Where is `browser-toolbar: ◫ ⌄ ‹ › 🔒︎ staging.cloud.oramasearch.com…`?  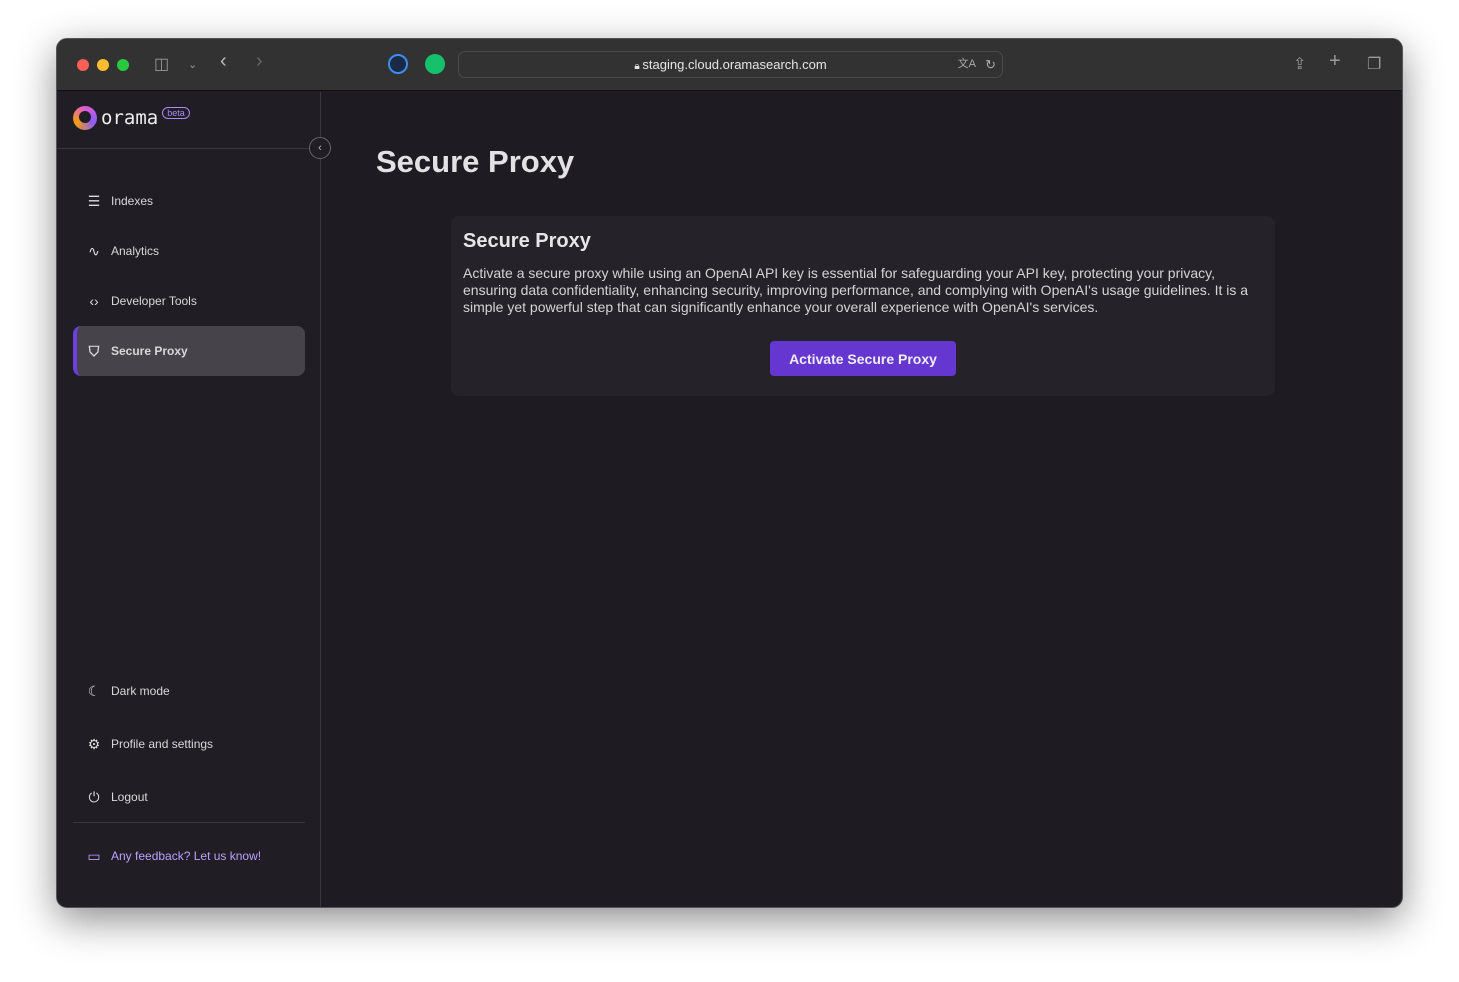
browser-toolbar: ◫ ⌄ ‹ › 🔒︎ staging.cloud.oramasearch.com… is located at coordinates (729, 65).